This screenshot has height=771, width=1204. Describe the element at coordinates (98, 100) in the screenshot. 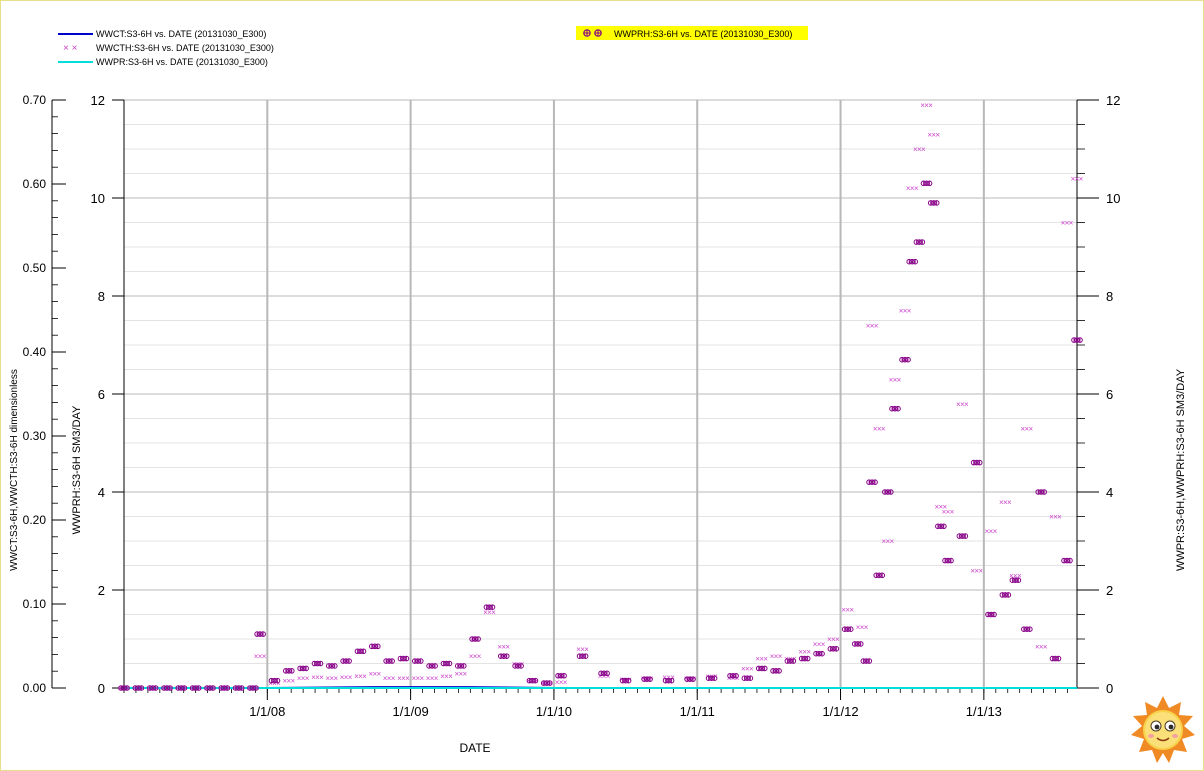

I see `y-inner-tick-label: 12` at that location.